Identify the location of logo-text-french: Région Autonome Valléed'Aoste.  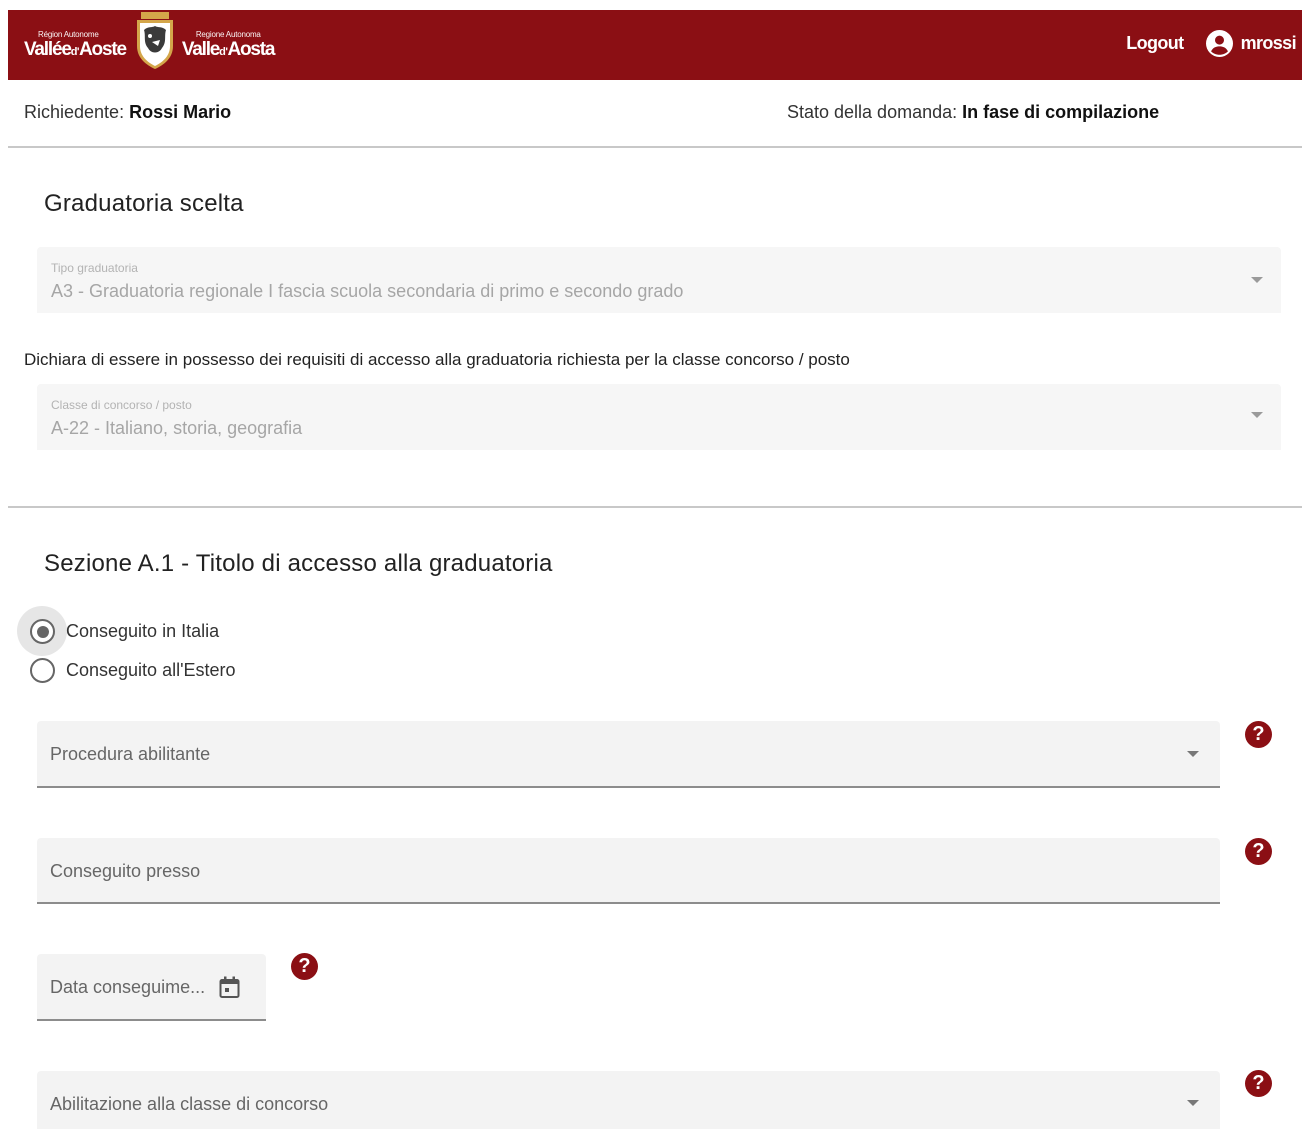
(75, 45).